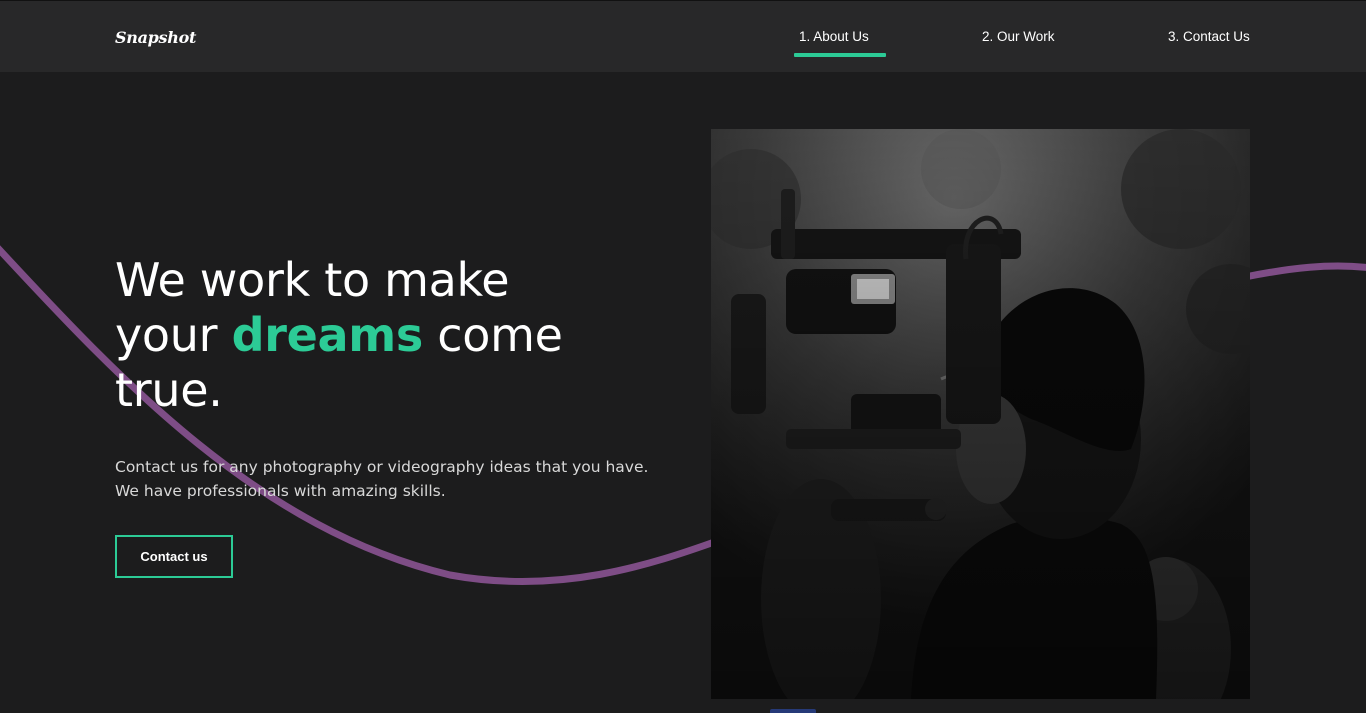  Describe the element at coordinates (840, 55) in the screenshot. I see `active-nav-indicator` at that location.